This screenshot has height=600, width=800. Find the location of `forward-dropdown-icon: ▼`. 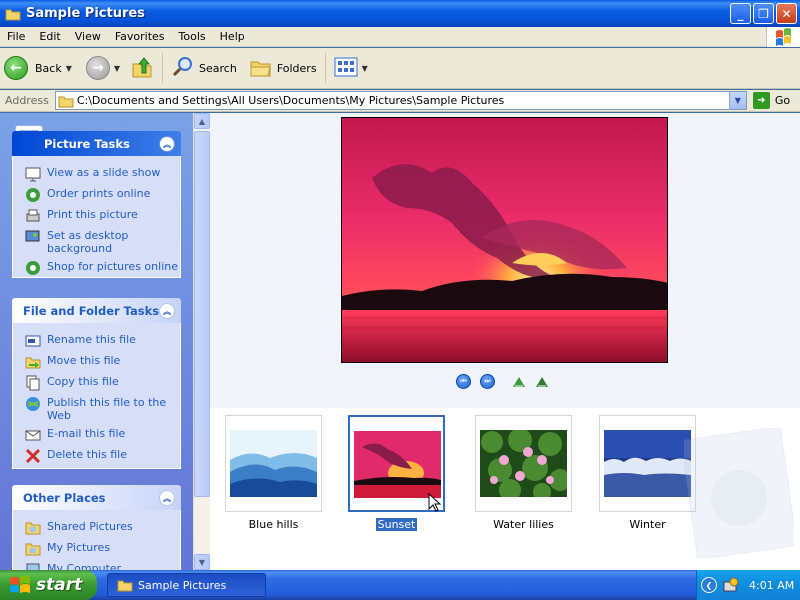

forward-dropdown-icon: ▼ is located at coordinates (117, 68).